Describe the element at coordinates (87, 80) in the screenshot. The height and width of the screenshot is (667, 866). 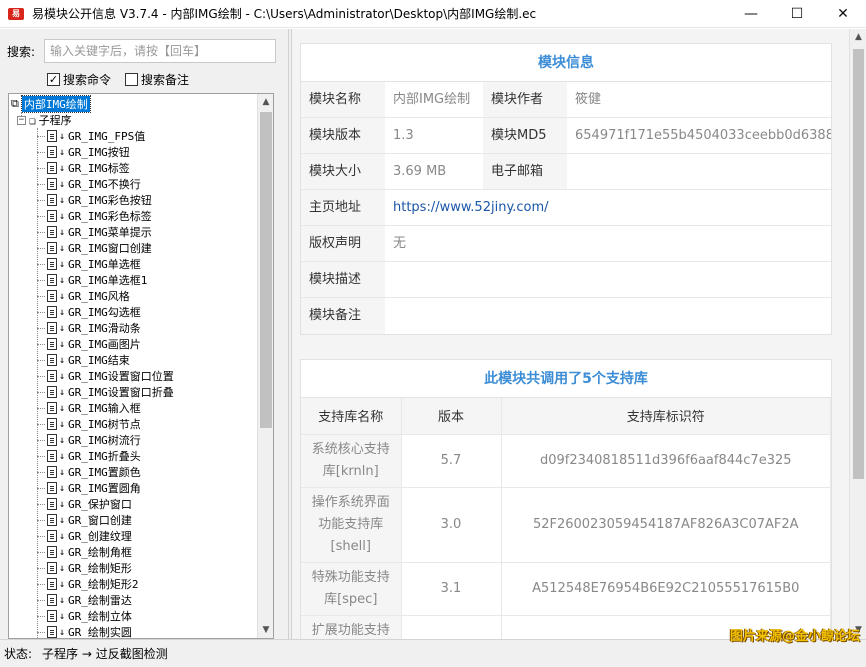
I see `search-commands-label: 搜索命令` at that location.